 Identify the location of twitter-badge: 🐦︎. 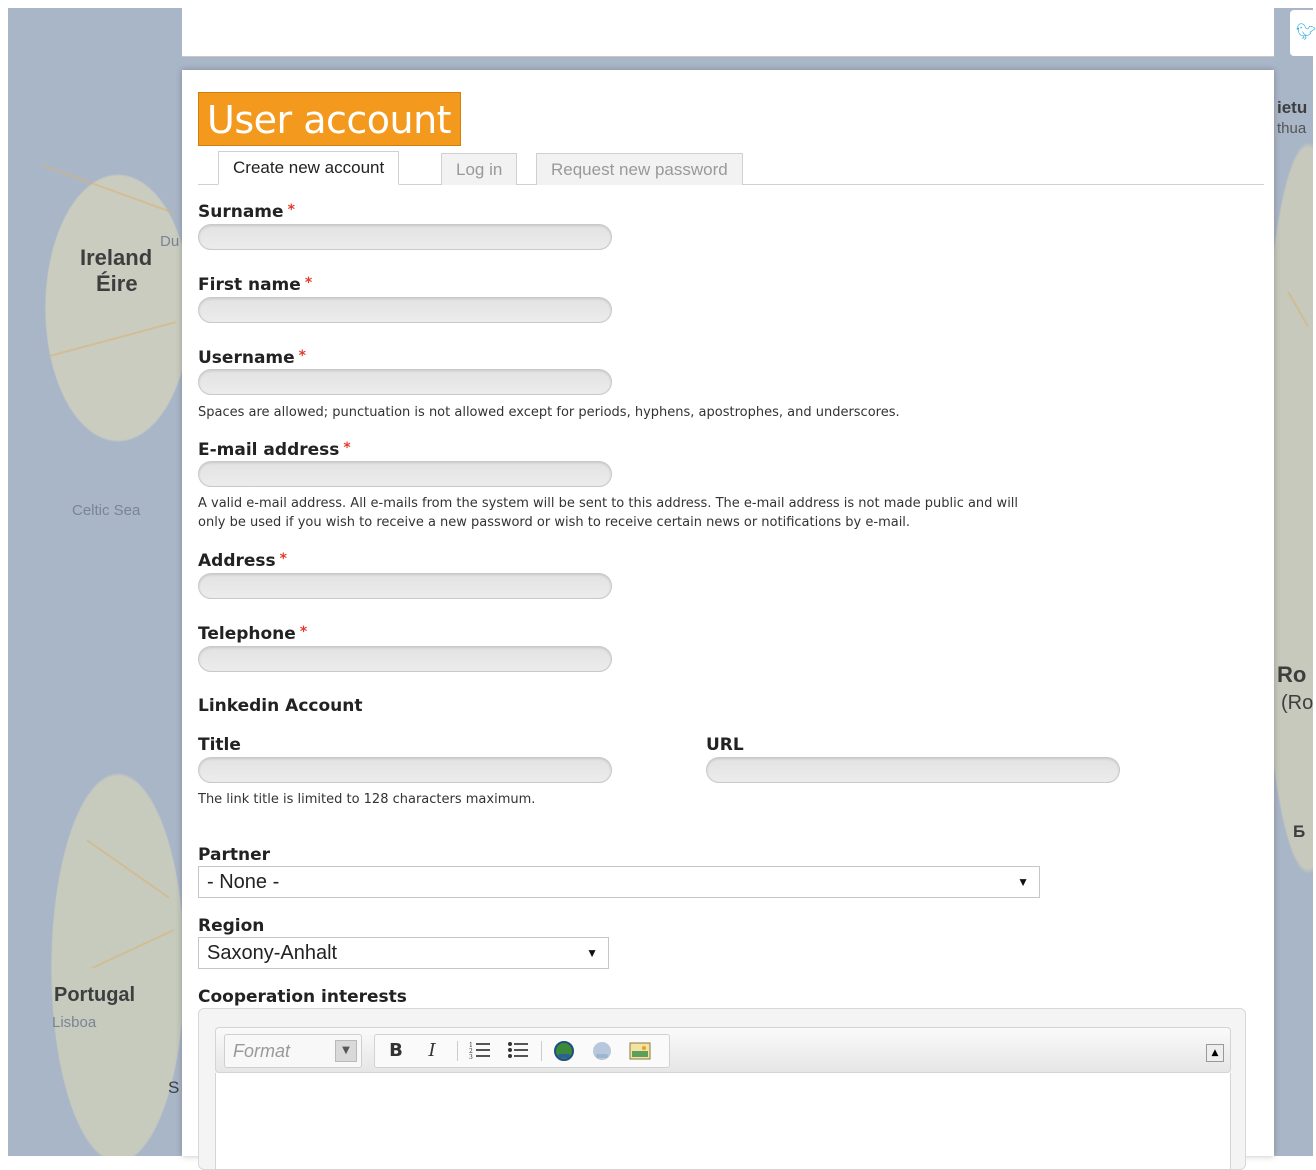
(1303, 33).